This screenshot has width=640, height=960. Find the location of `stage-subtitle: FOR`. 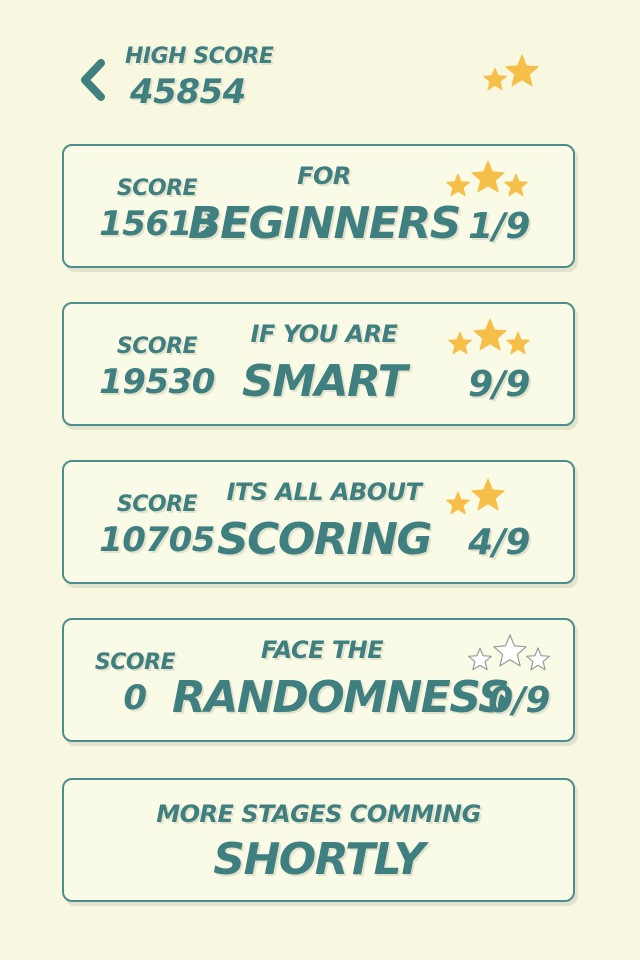

stage-subtitle: FOR is located at coordinates (324, 176).